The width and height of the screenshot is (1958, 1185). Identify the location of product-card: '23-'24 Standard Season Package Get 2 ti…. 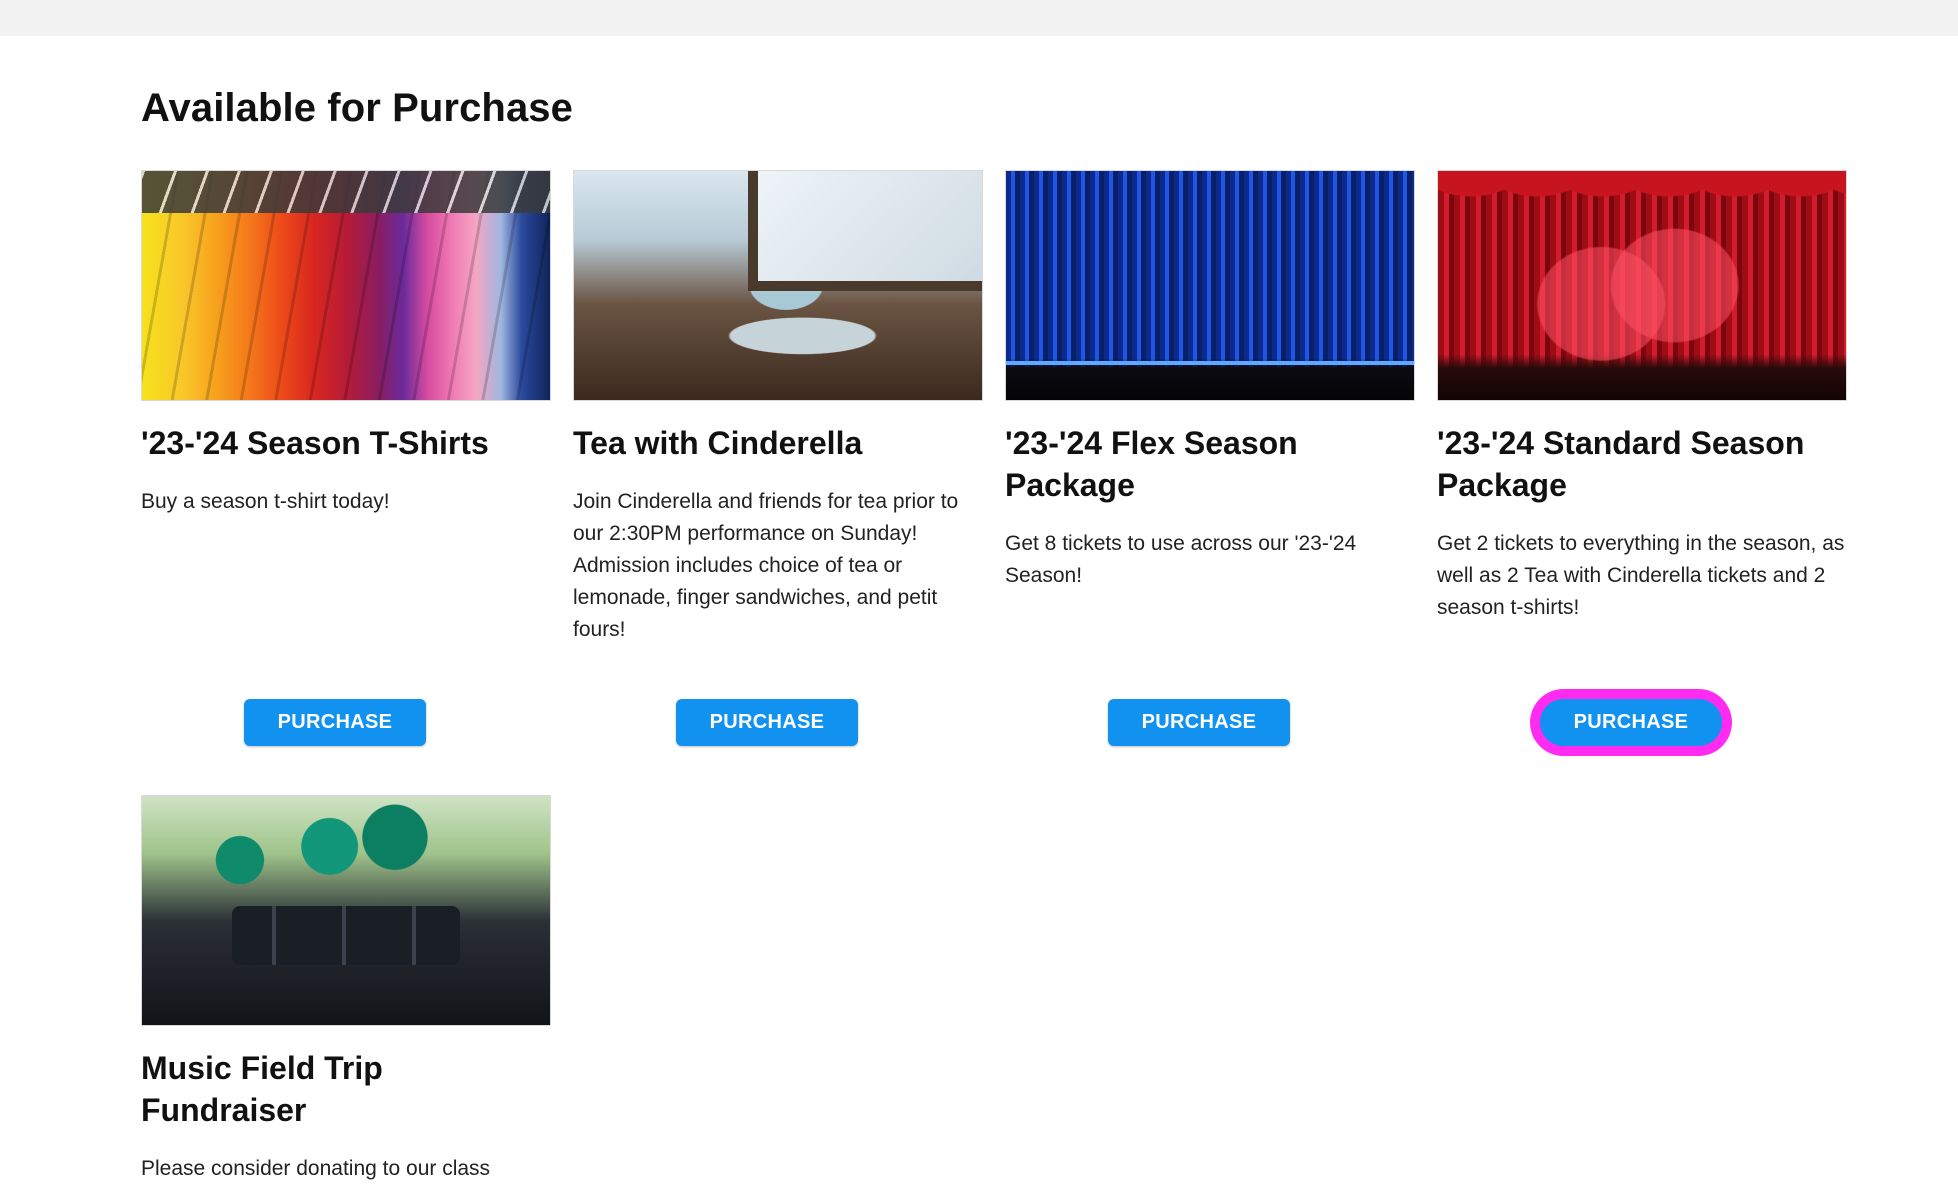
(1642, 458).